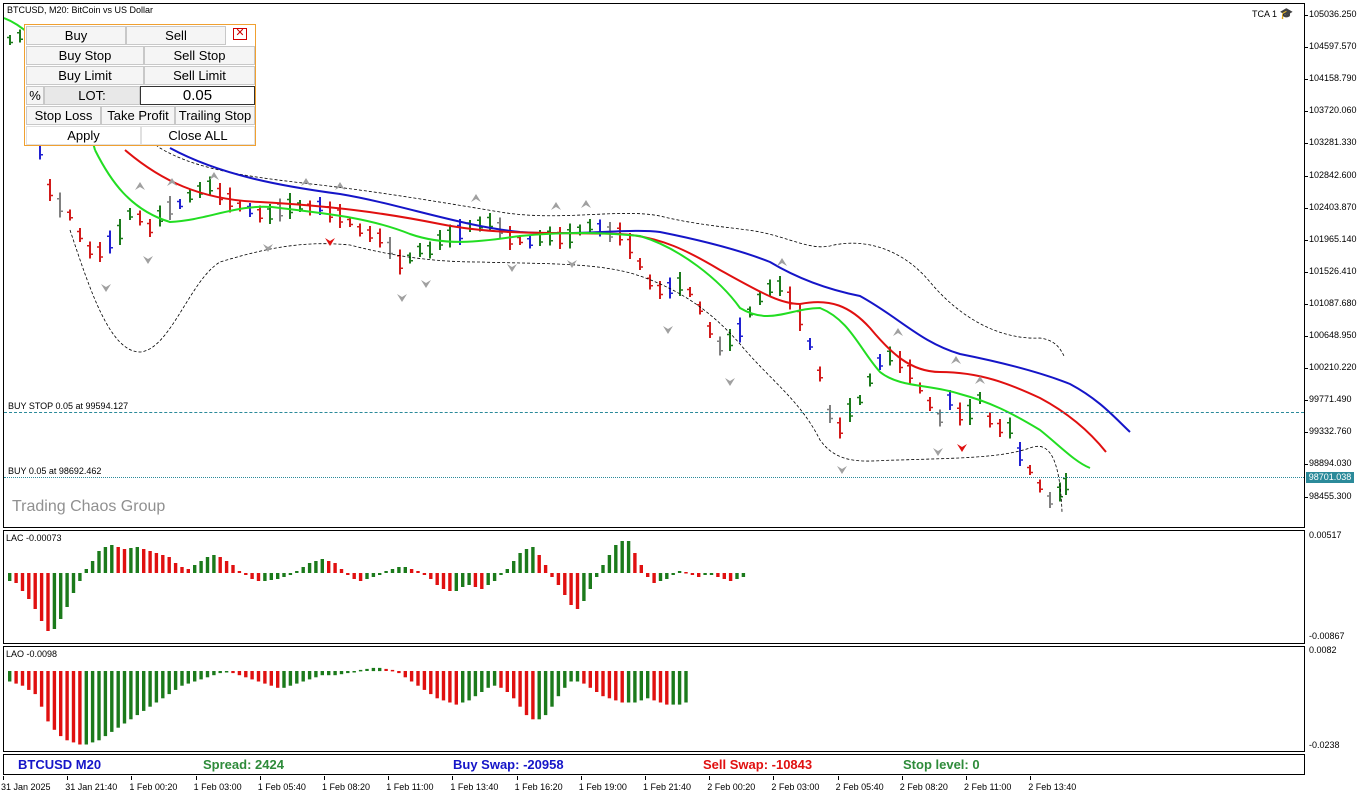 The image size is (1366, 800). What do you see at coordinates (1330, 431) in the screenshot?
I see `price-axis-label: 99332.760` at bounding box center [1330, 431].